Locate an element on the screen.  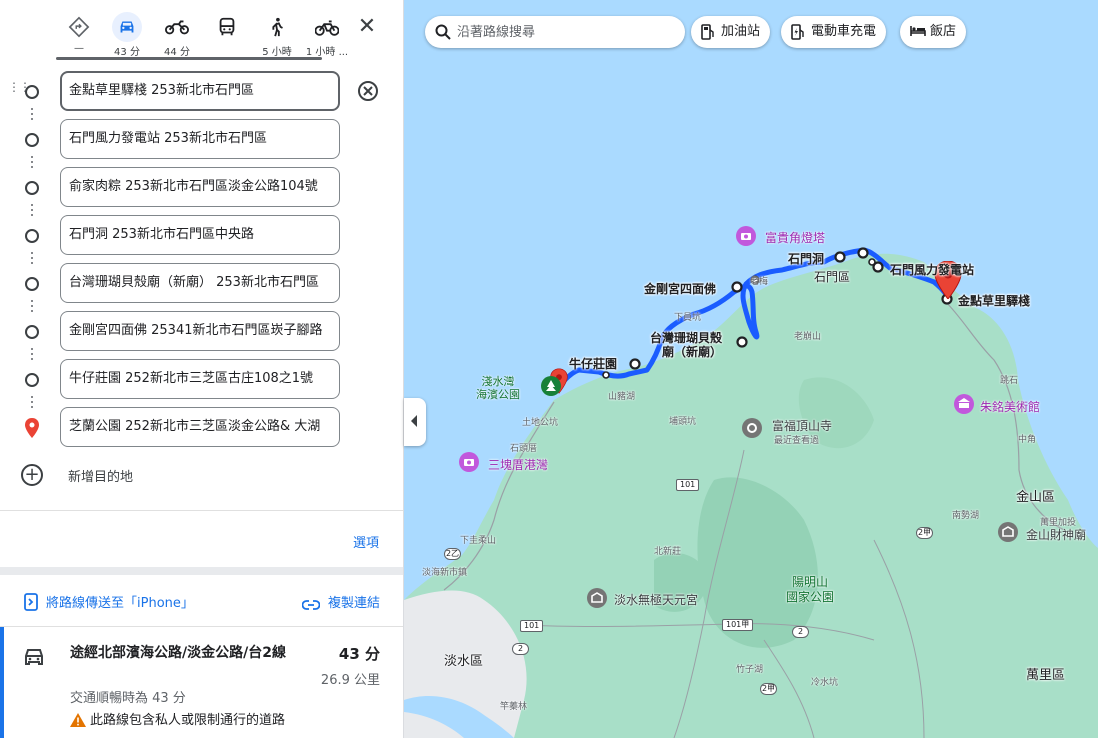
map-label-wind-power: 石門風力發電站 is located at coordinates (932, 269).